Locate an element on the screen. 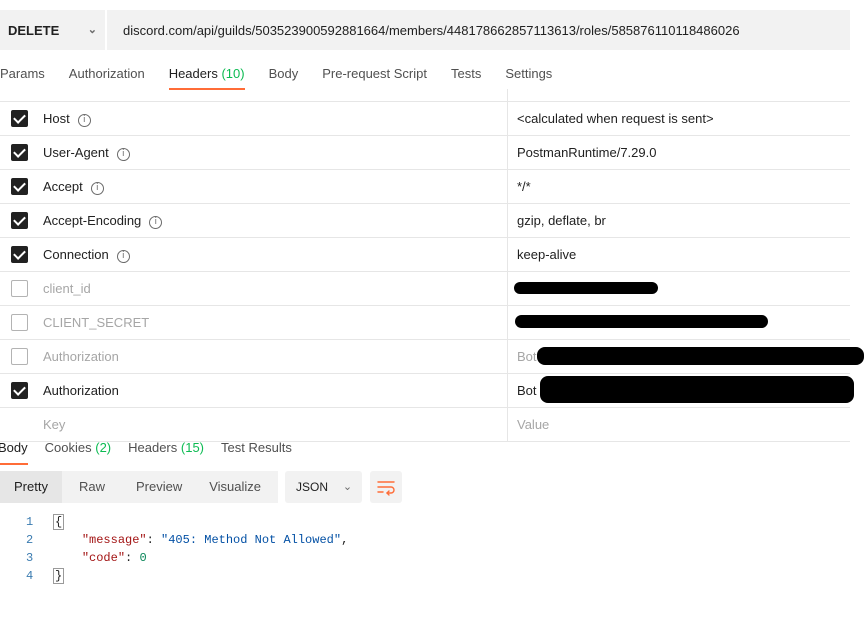 This screenshot has width=864, height=642. tab-body: Body is located at coordinates (284, 76).